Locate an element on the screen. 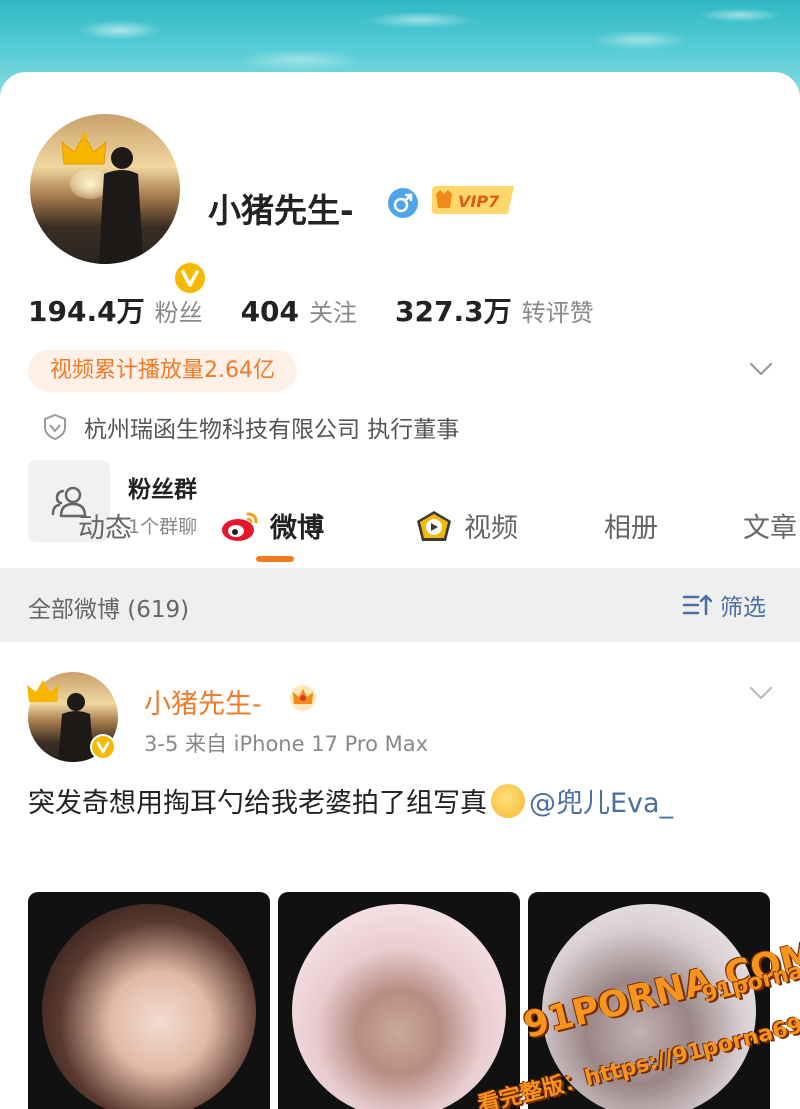 Image resolution: width=800 pixels, height=1109 pixels. followers-count: 194.4万 is located at coordinates (86, 310).